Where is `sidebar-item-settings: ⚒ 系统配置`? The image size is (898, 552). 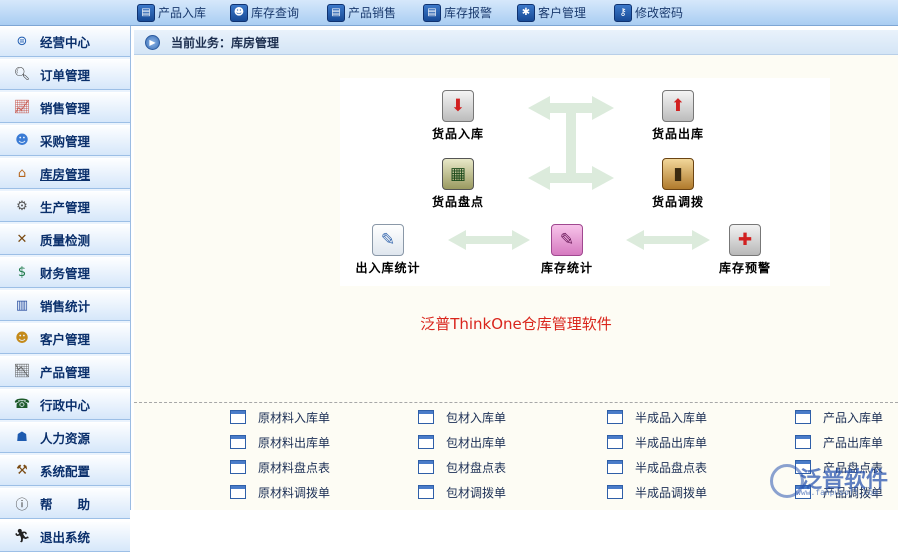 sidebar-item-settings: ⚒ 系统配置 is located at coordinates (65, 470).